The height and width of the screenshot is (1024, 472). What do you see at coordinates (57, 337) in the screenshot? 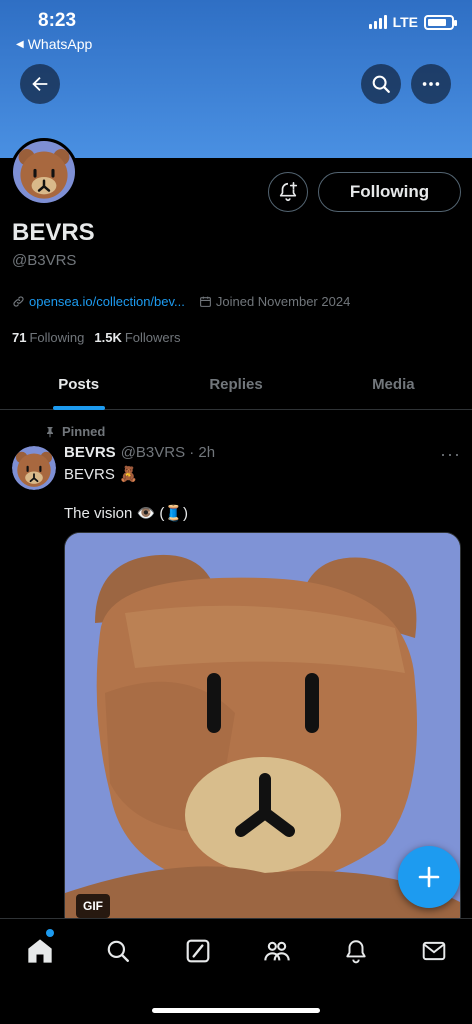
I see `following-label: Following` at bounding box center [57, 337].